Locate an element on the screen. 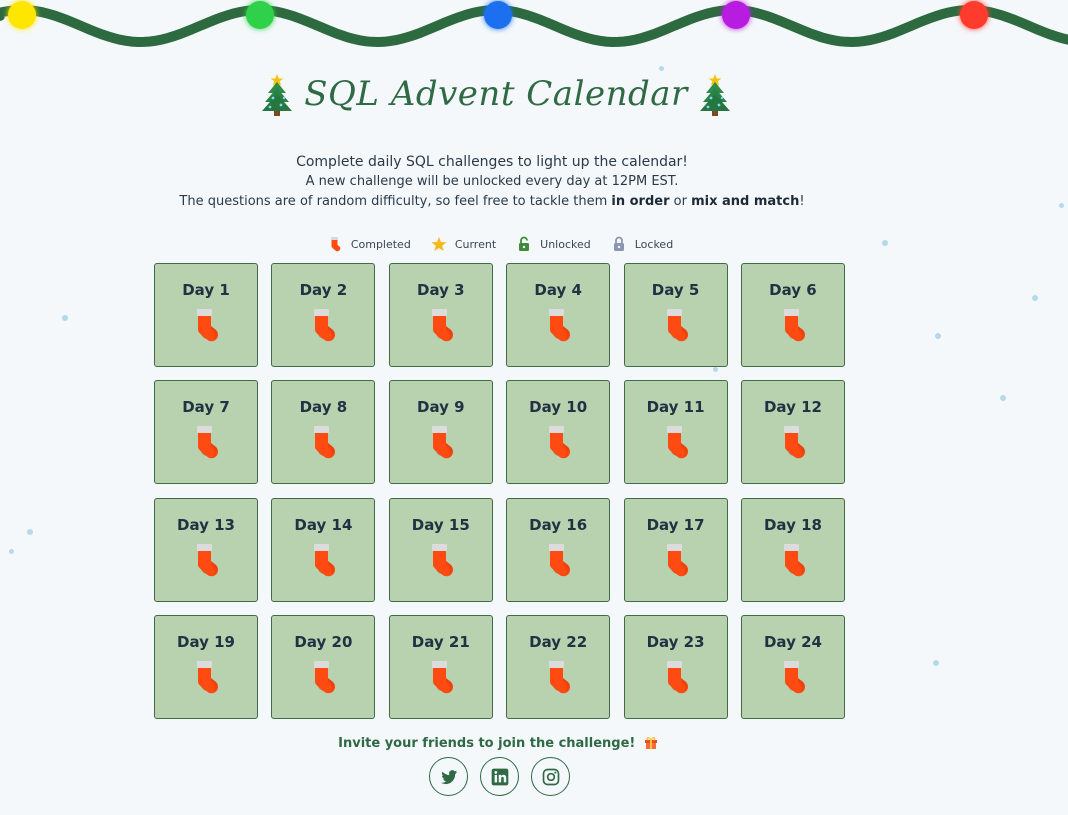 This screenshot has width=1068, height=815. day-tile-16: Day 16 is located at coordinates (558, 549).